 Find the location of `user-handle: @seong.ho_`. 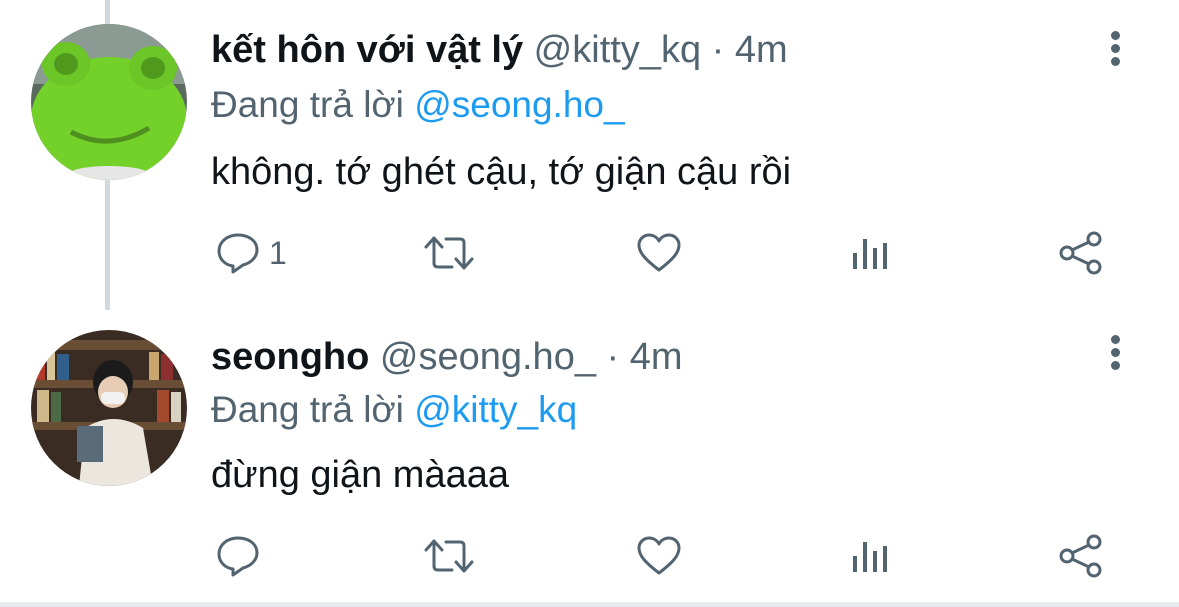

user-handle: @seong.ho_ is located at coordinates (488, 357).